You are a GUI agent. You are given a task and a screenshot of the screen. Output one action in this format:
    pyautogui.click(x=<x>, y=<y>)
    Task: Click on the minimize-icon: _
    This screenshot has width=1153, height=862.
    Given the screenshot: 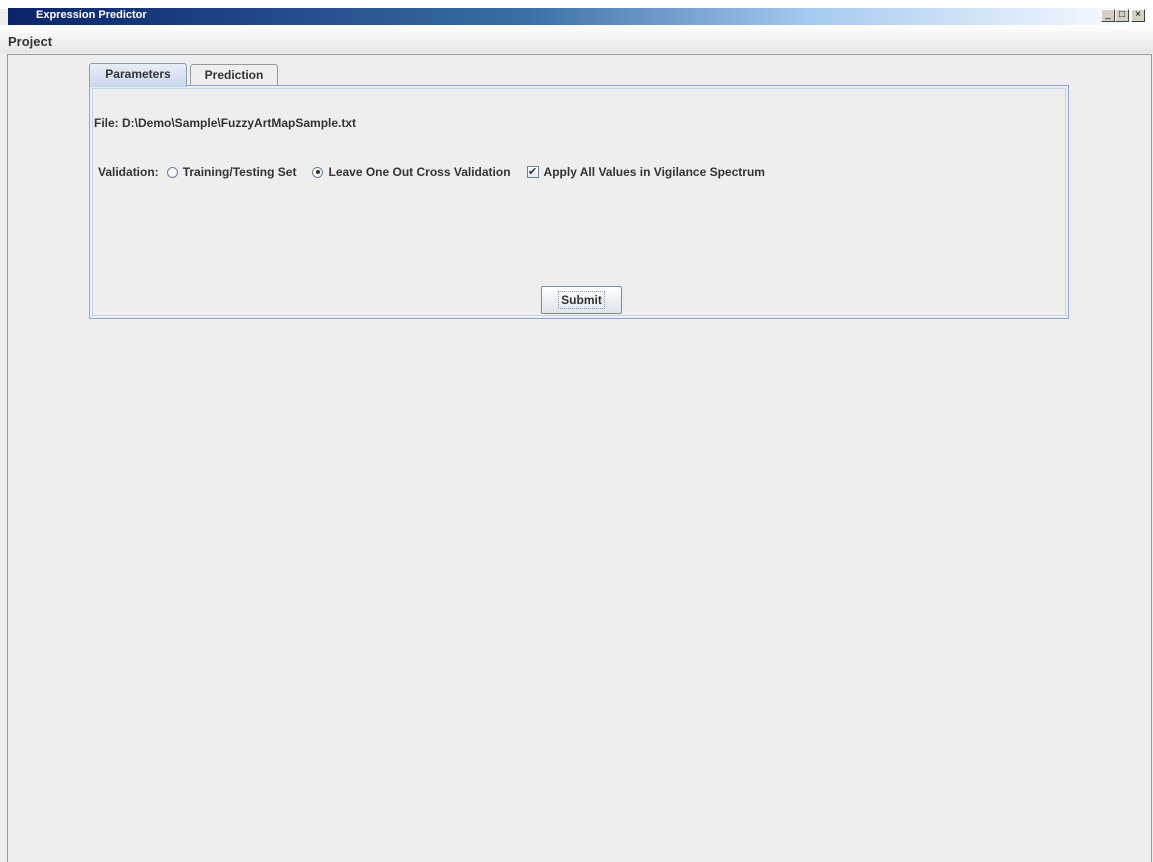 What is the action you would take?
    pyautogui.click(x=1108, y=14)
    